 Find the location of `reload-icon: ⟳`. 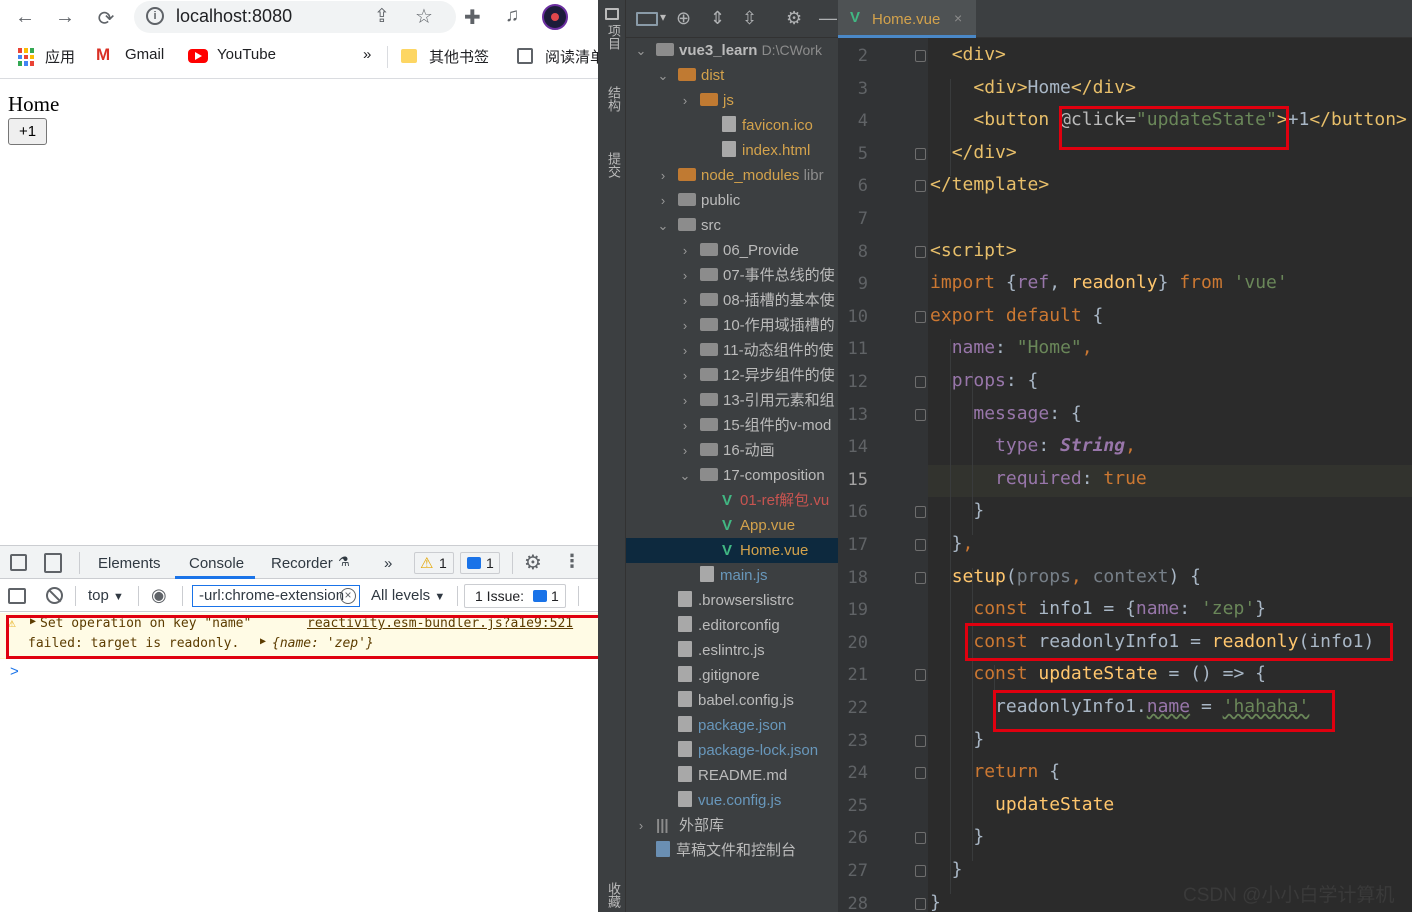

reload-icon: ⟳ is located at coordinates (106, 18).